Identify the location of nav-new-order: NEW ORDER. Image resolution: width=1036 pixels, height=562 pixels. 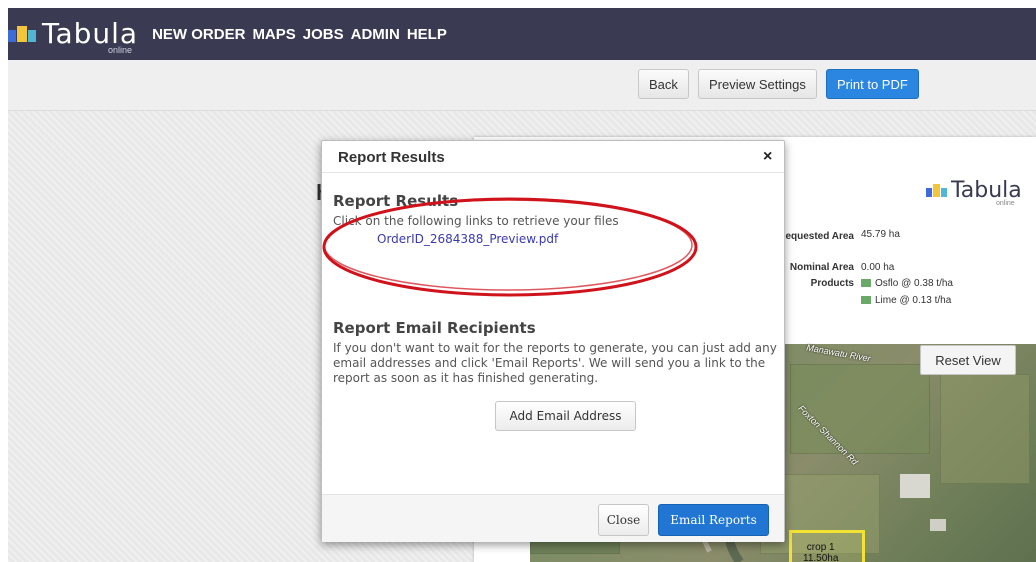
(198, 34).